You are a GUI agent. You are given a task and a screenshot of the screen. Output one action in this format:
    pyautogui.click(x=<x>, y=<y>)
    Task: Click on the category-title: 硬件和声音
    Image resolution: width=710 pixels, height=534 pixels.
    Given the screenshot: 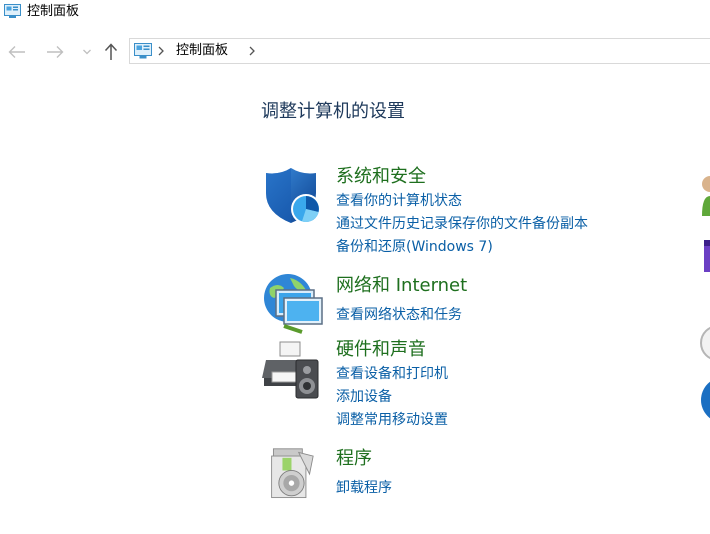 What is the action you would take?
    pyautogui.click(x=381, y=350)
    